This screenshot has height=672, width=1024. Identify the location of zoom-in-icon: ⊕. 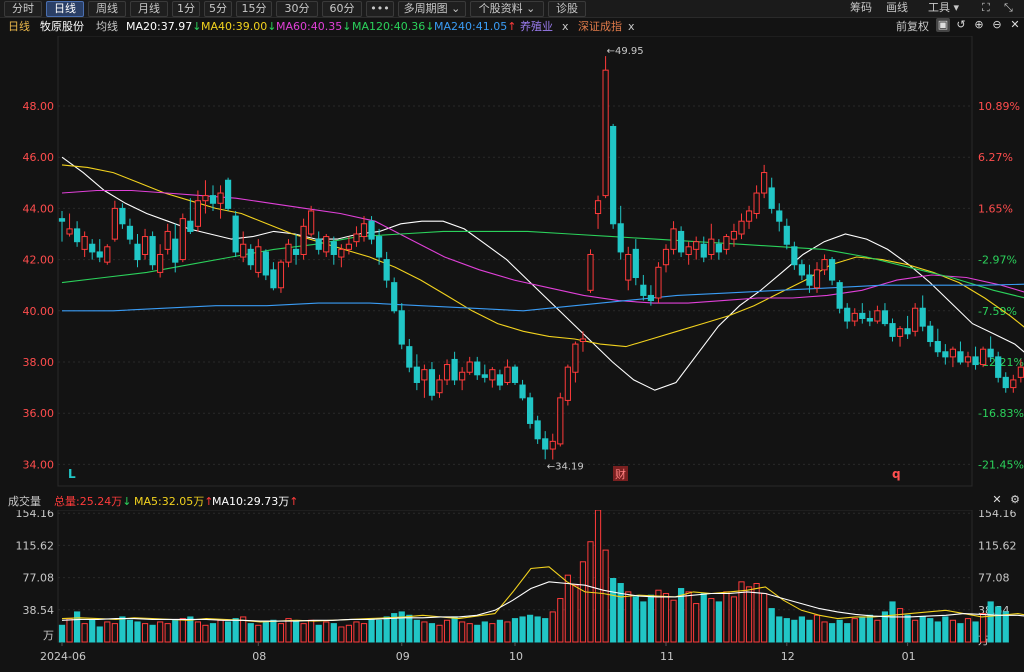
(979, 25).